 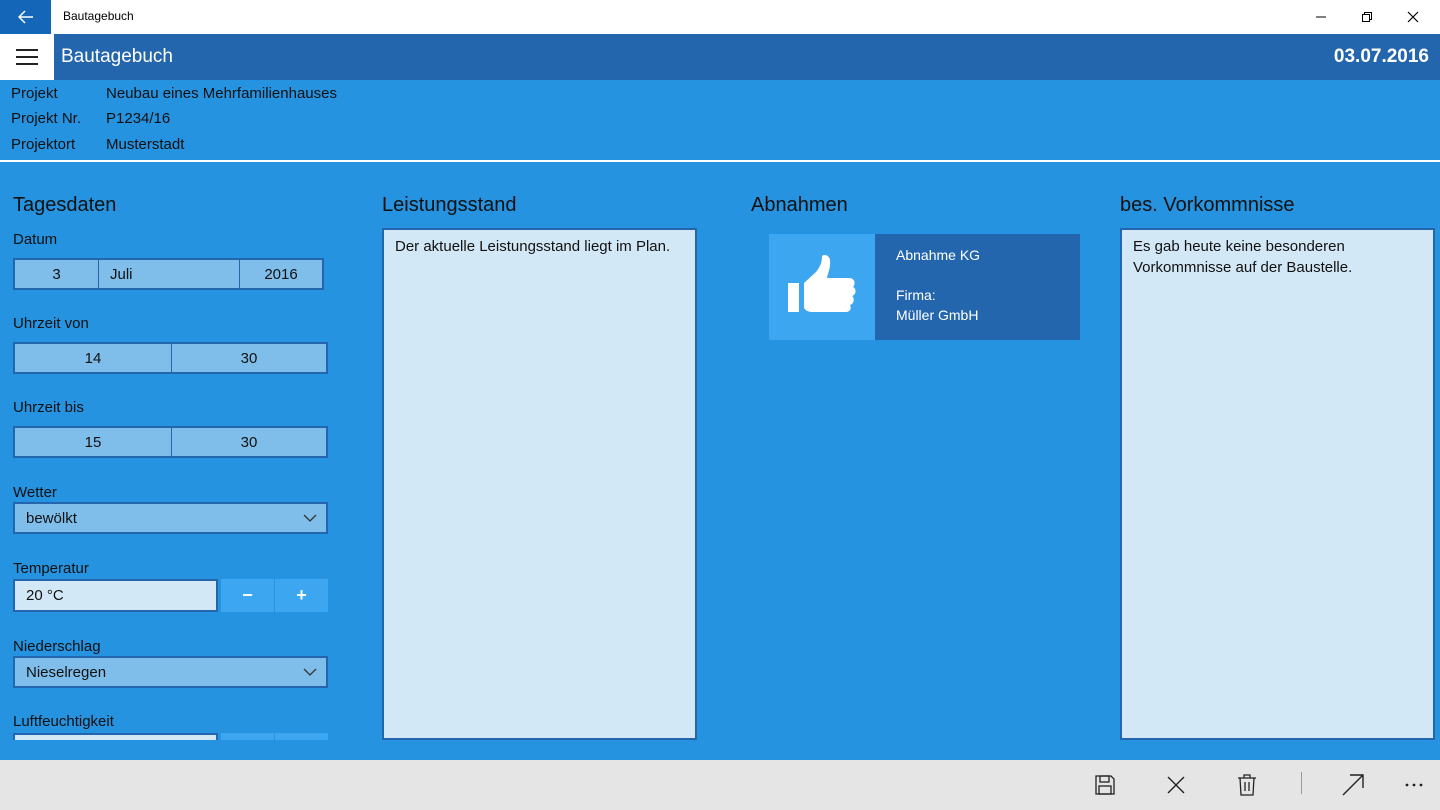 What do you see at coordinates (281, 274) in the screenshot?
I see `date-year: 2016` at bounding box center [281, 274].